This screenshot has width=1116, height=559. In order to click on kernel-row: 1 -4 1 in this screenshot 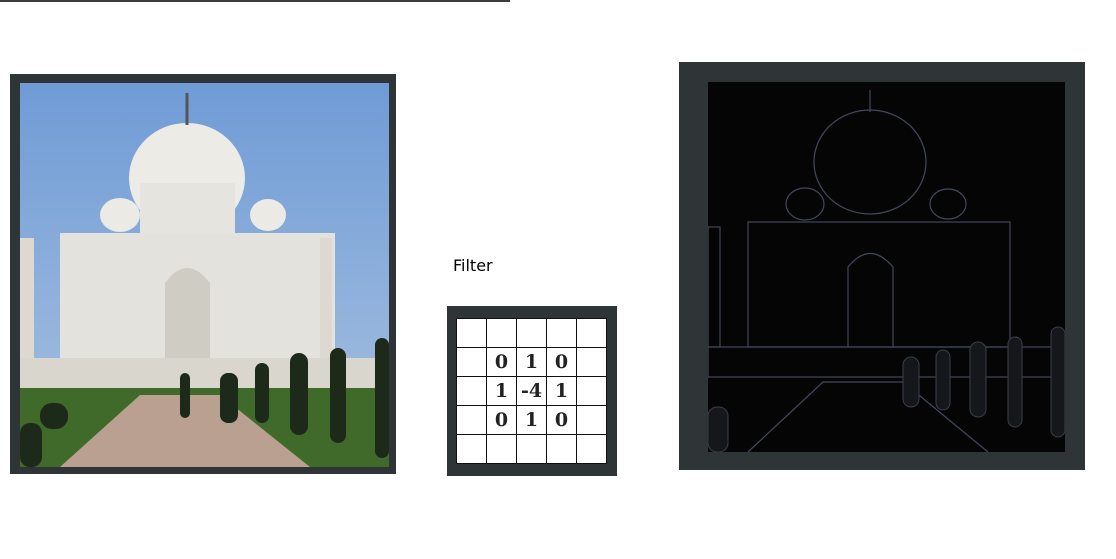, I will do `click(531, 391)`.